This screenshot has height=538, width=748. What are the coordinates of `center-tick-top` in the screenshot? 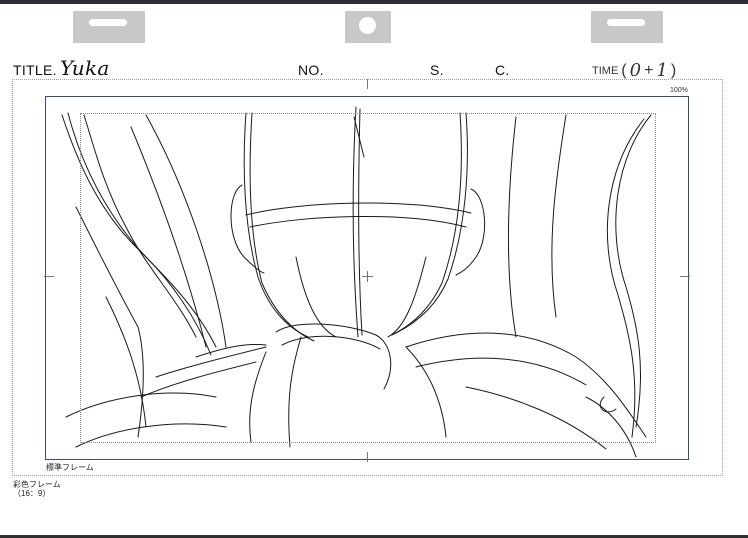 It's located at (367, 84).